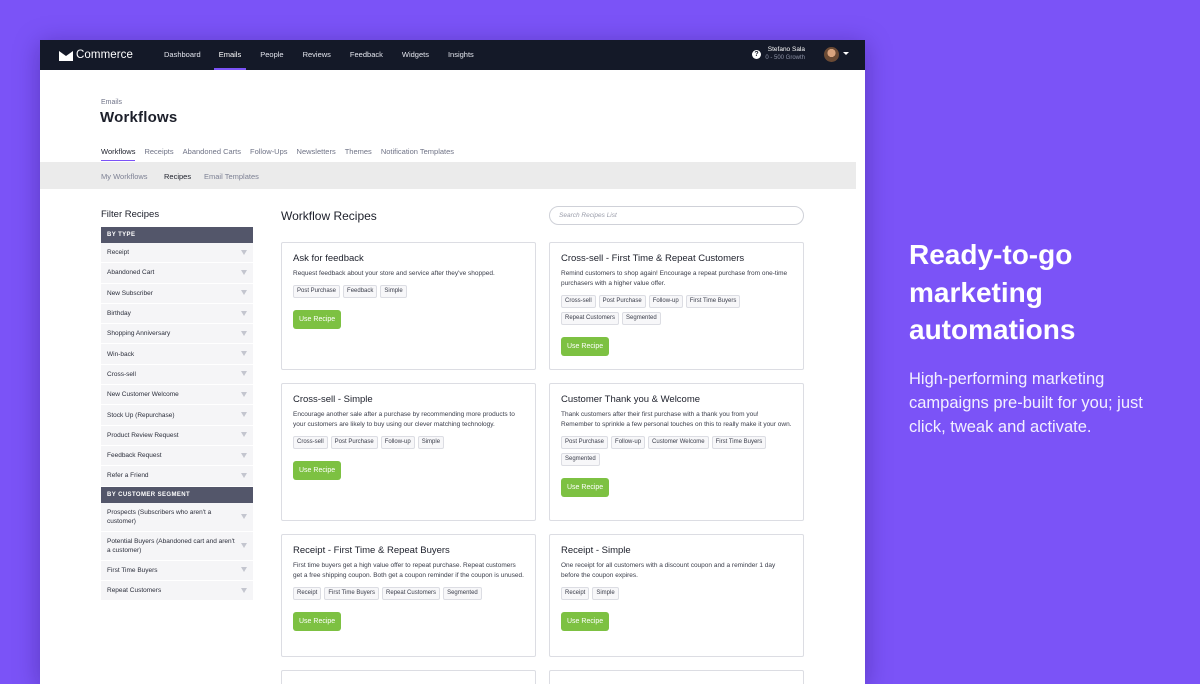 The width and height of the screenshot is (1200, 684). I want to click on filter-item: Feedback Request, so click(177, 456).